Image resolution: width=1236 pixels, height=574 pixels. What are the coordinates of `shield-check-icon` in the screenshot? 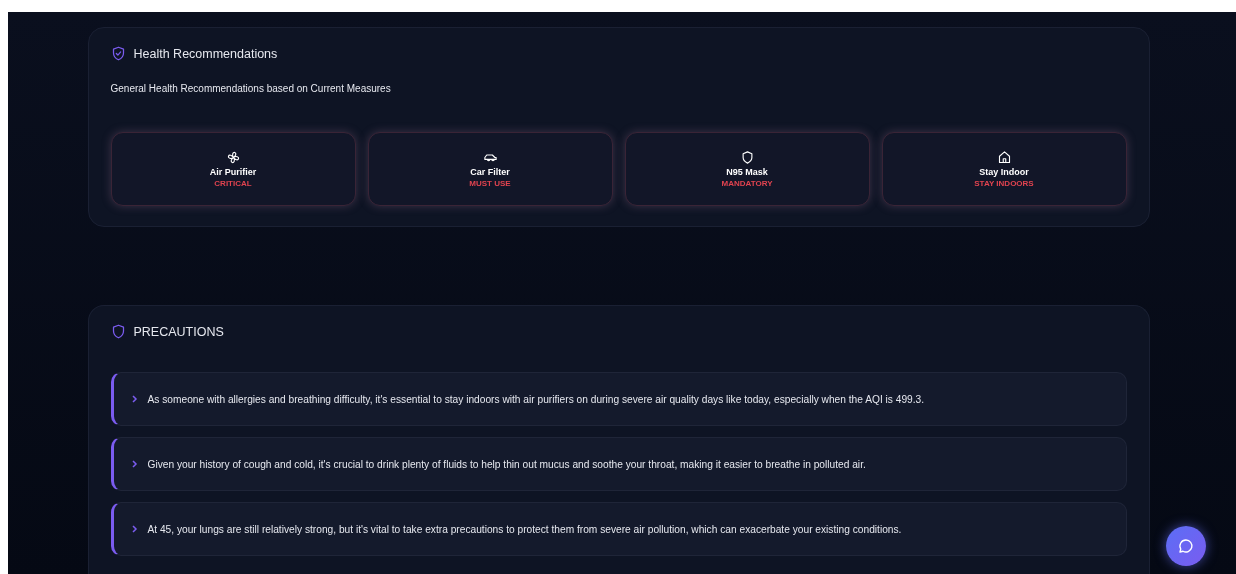 It's located at (118, 53).